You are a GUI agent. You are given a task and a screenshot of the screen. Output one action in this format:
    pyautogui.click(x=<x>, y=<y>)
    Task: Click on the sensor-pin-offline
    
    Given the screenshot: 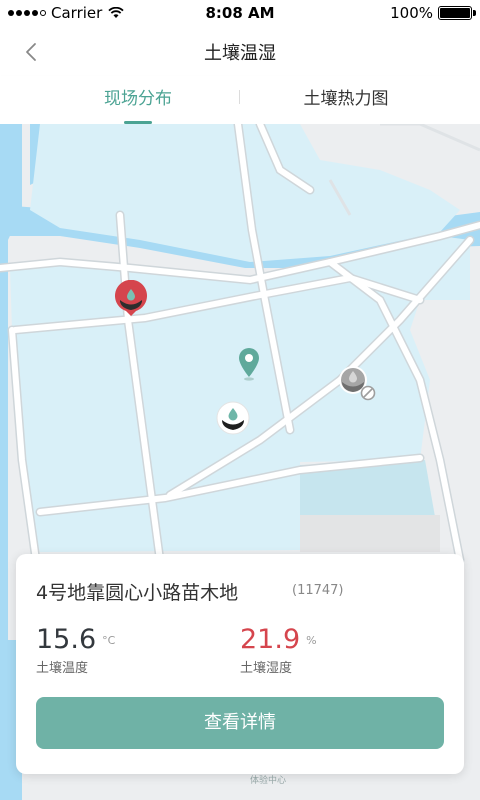 What is the action you would take?
    pyautogui.click(x=356, y=384)
    